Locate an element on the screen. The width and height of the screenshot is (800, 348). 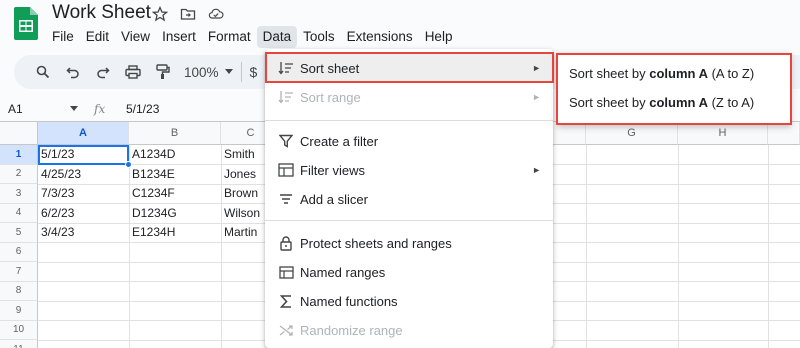
select-all-corner is located at coordinates (19, 133).